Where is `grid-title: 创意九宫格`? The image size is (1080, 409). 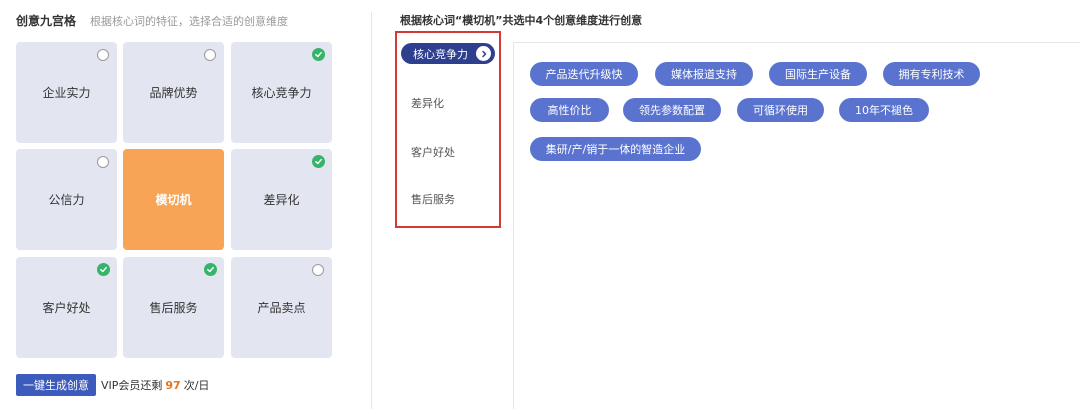 grid-title: 创意九宫格 is located at coordinates (46, 21).